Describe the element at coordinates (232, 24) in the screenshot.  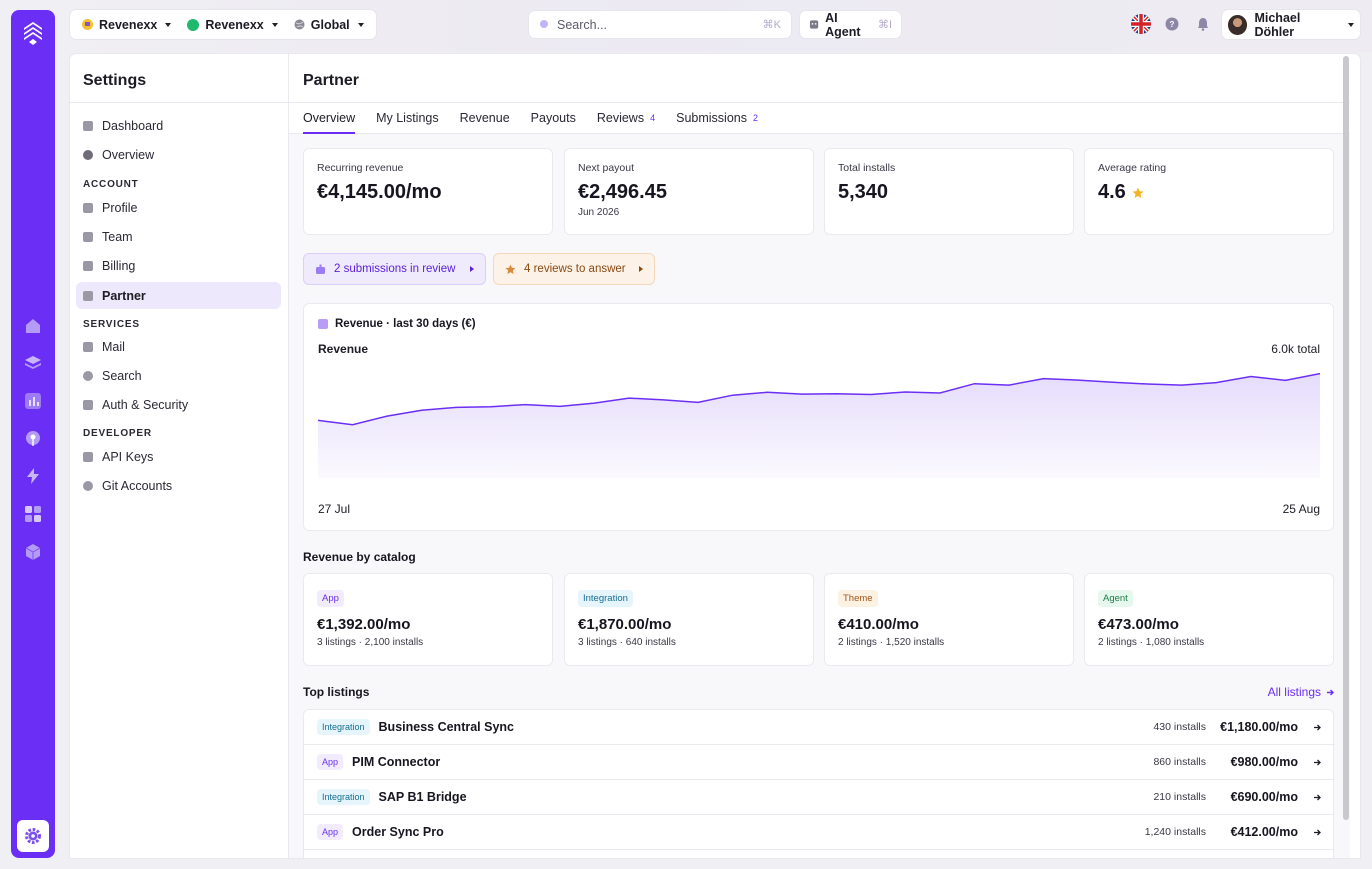
I see `workspace-selector: Revenexx` at that location.